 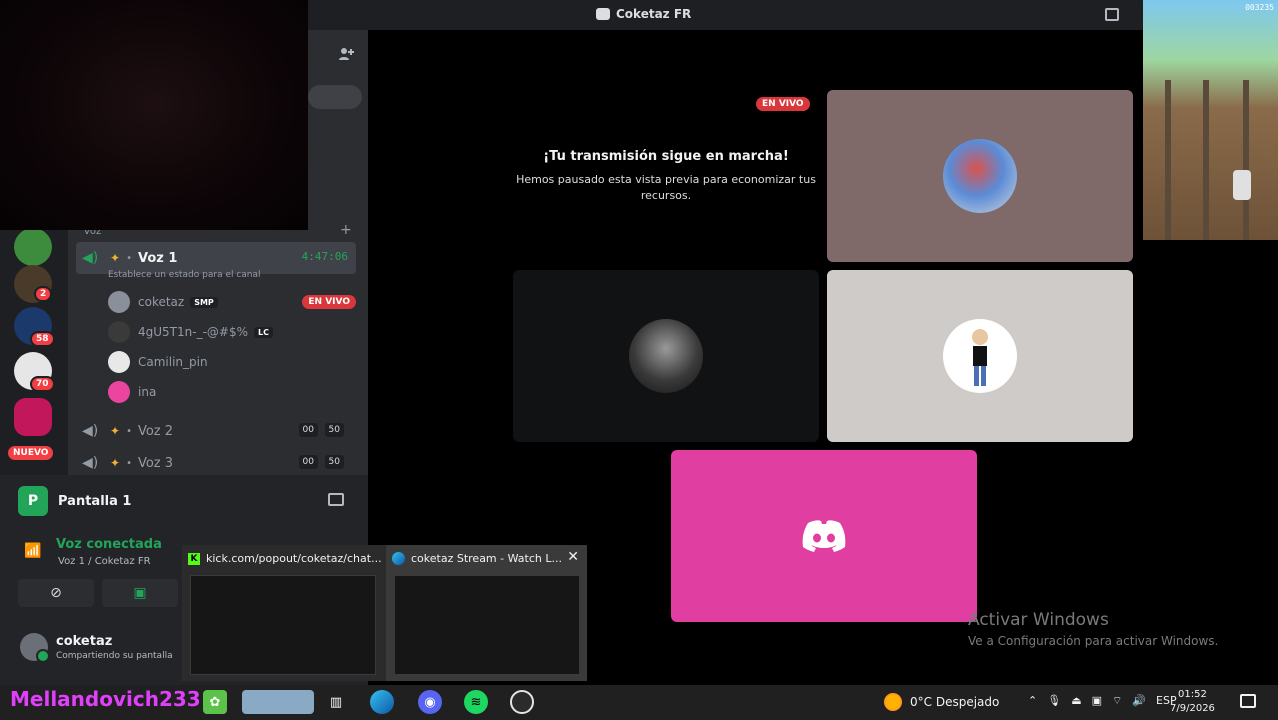 I want to click on participant-tile-ina, so click(x=824, y=536).